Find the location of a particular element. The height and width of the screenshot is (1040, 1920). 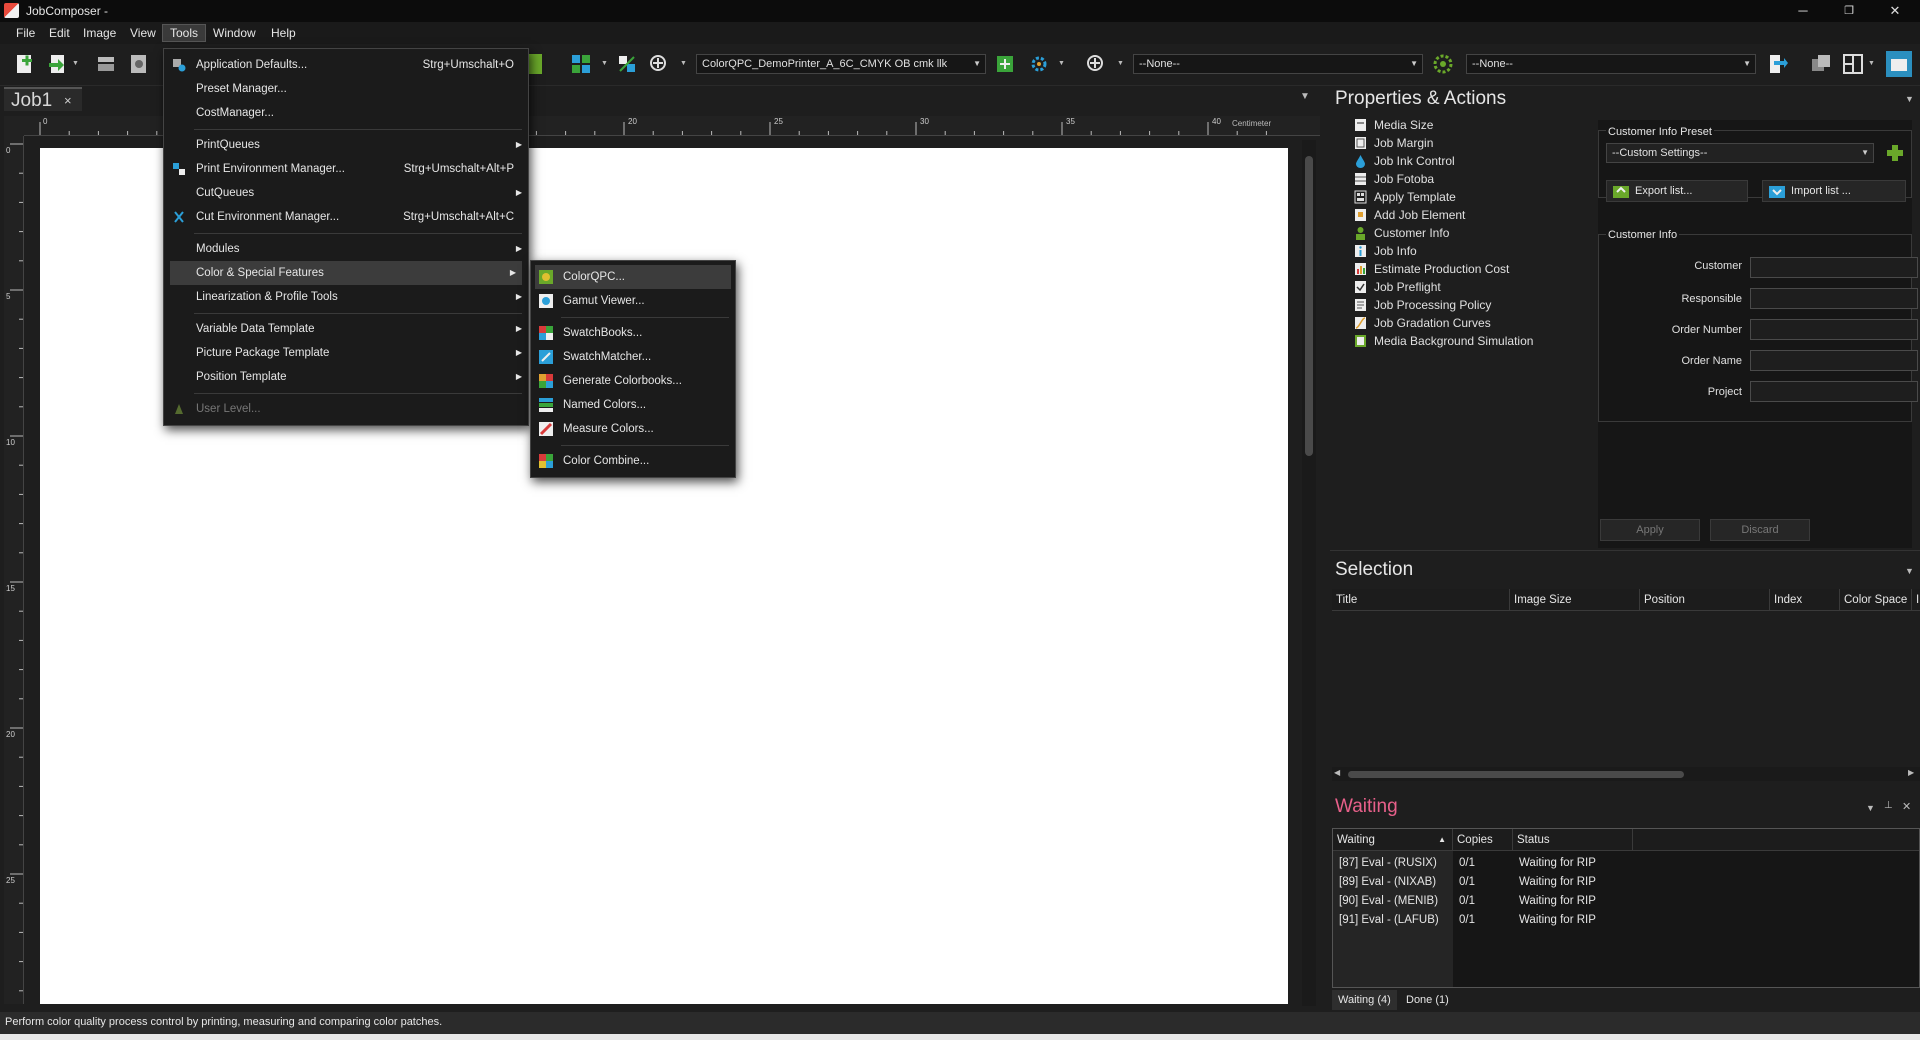

col-image-size: Image Size is located at coordinates (1575, 600).